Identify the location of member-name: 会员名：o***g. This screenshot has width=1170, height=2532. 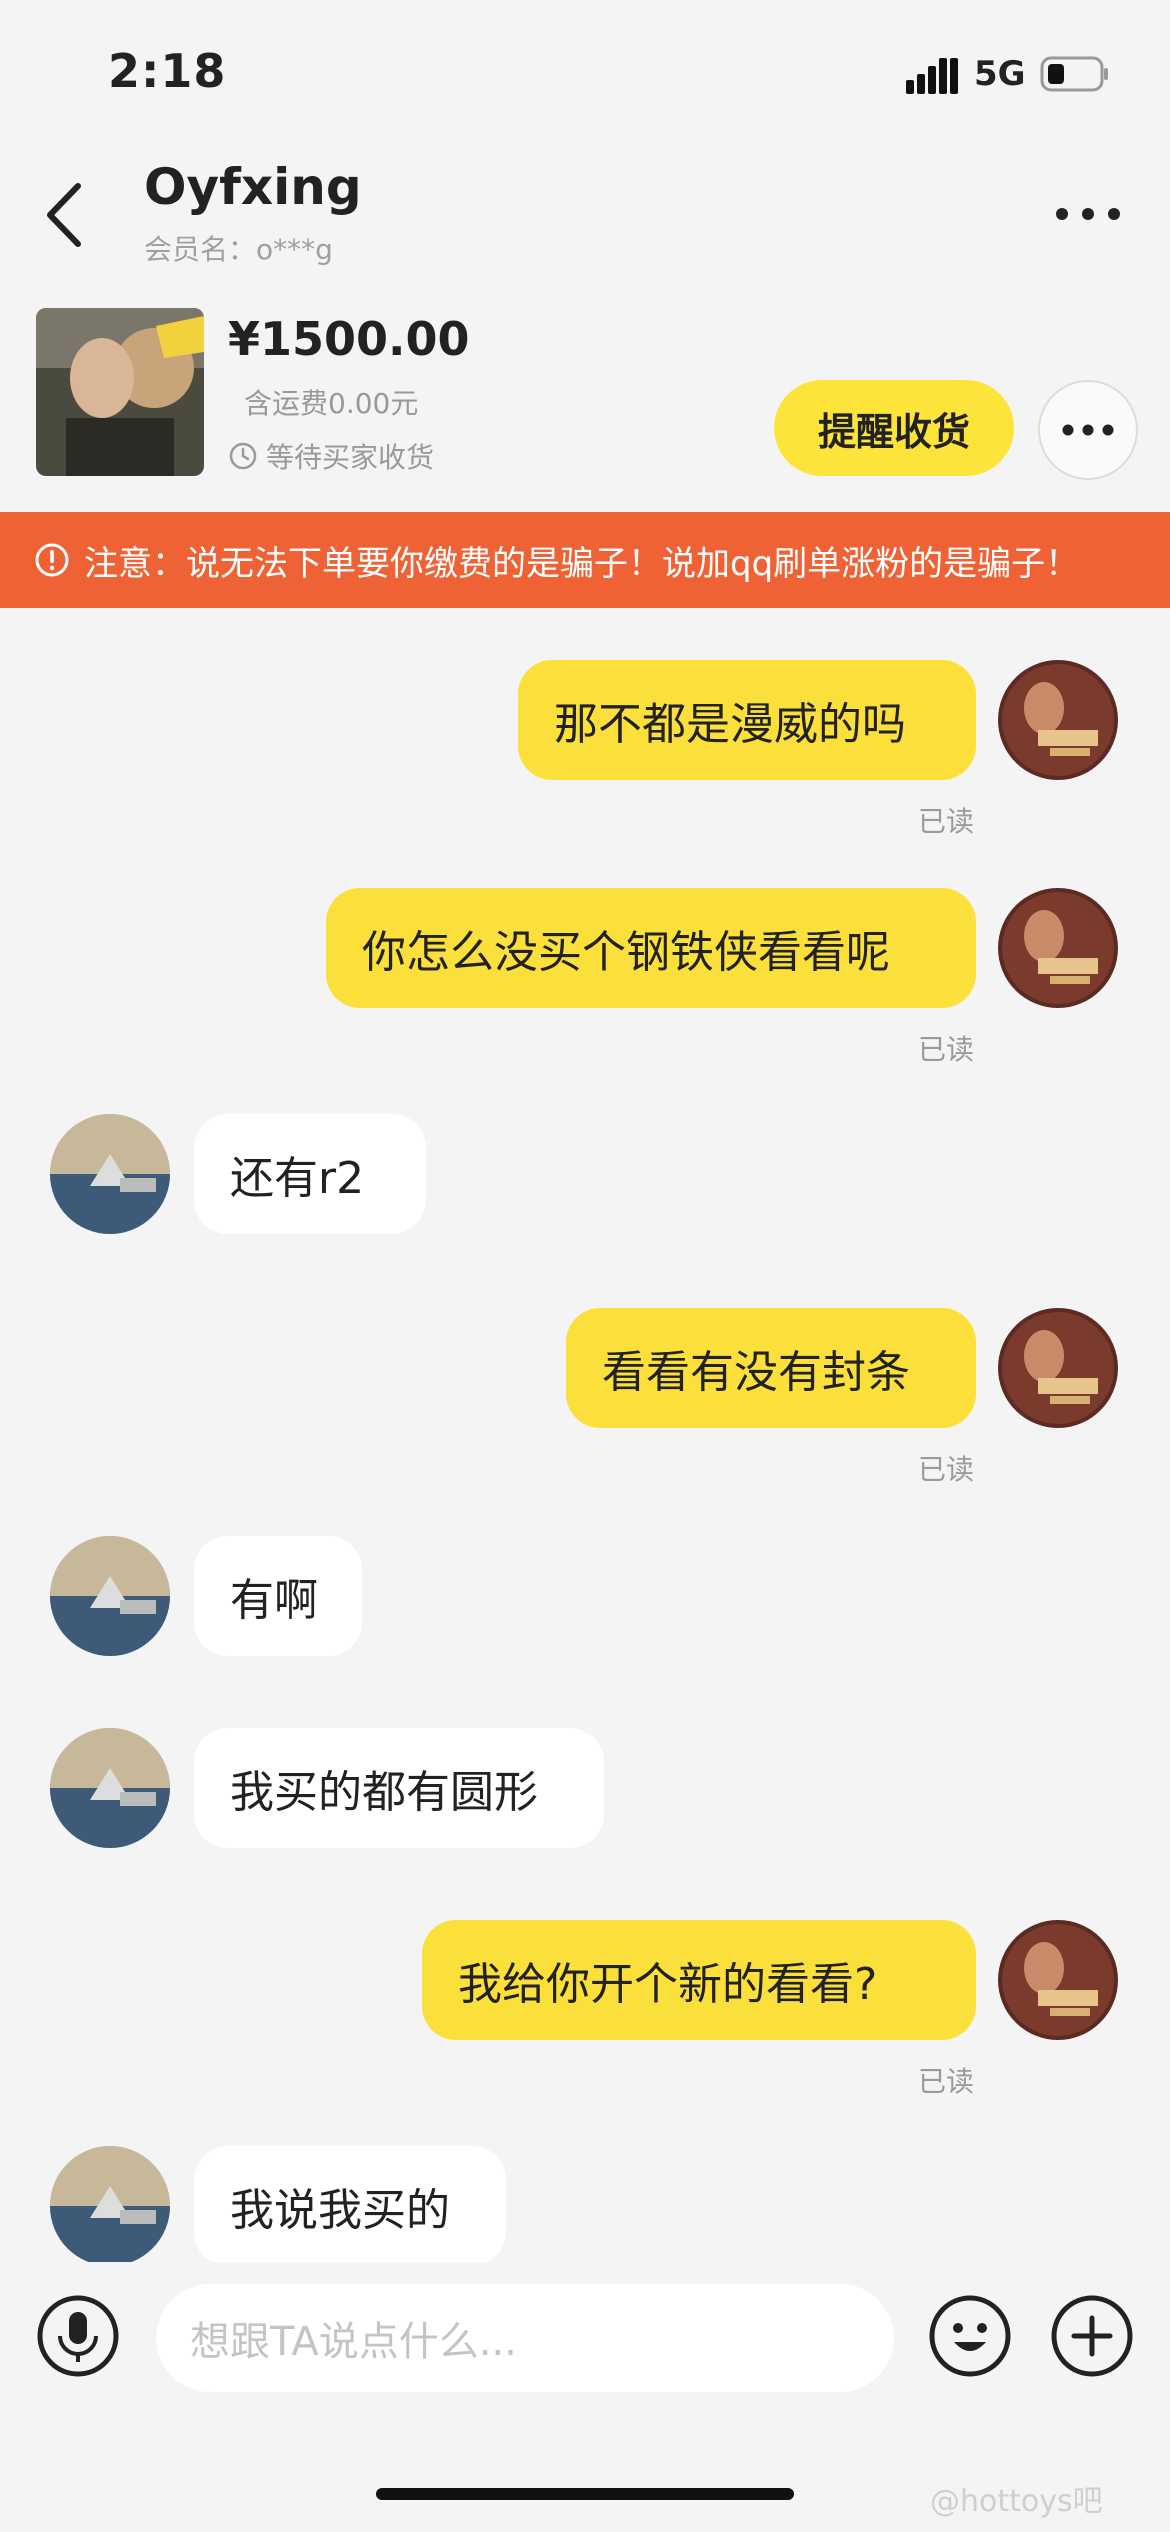
(238, 249).